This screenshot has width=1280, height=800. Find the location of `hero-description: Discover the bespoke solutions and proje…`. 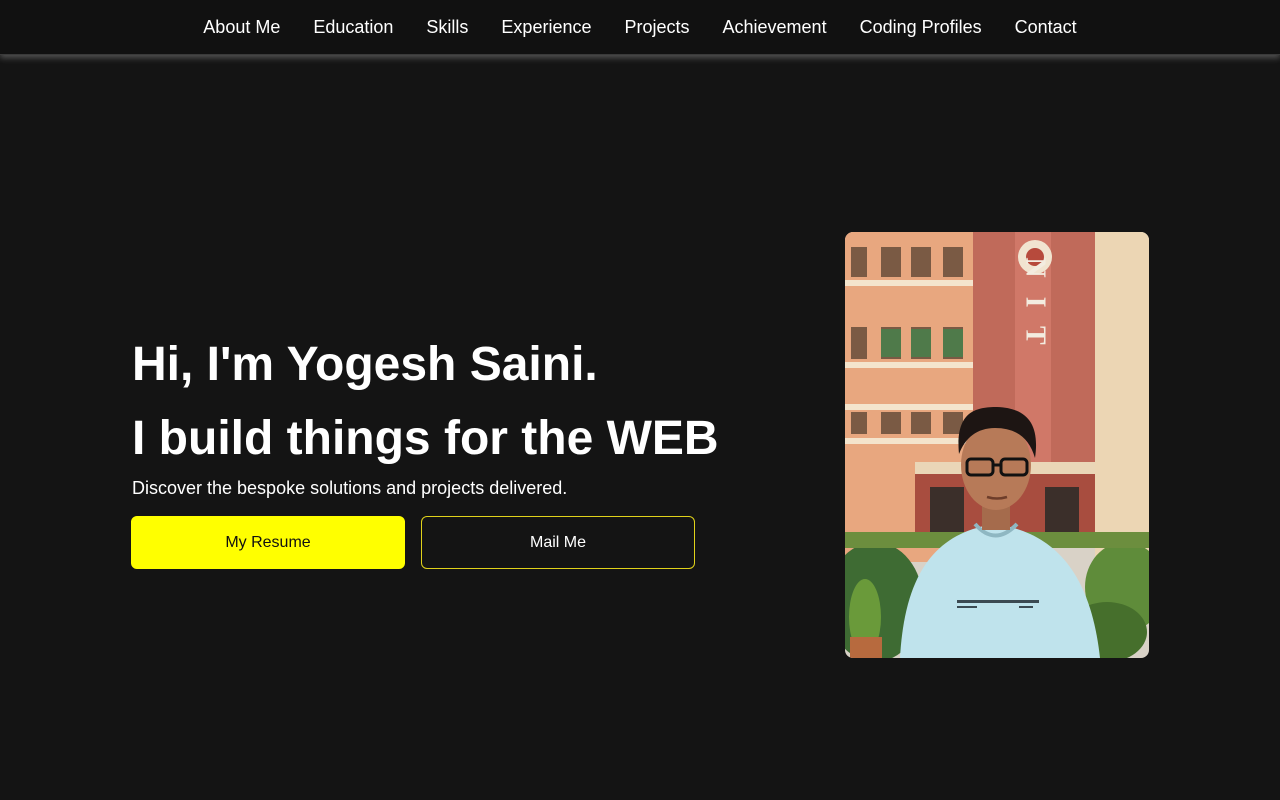

hero-description: Discover the bespoke solutions and proje… is located at coordinates (350, 488).